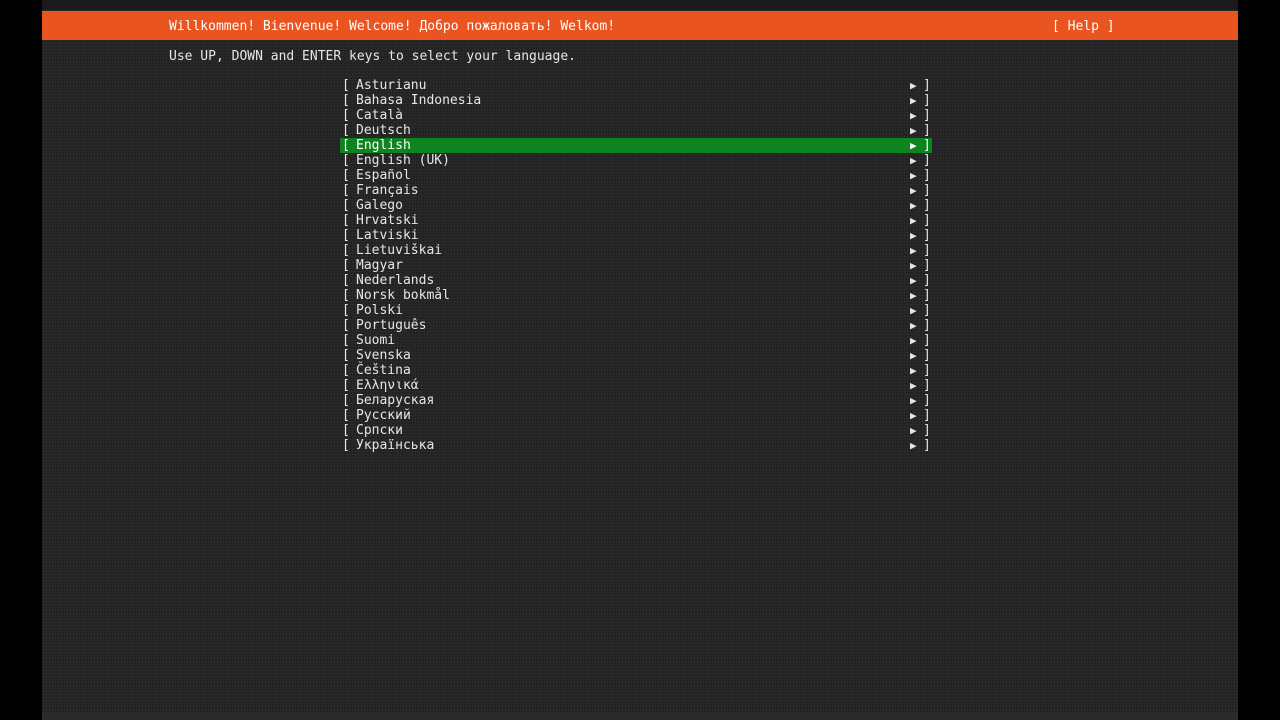 The width and height of the screenshot is (1280, 720). I want to click on language-label: Português, so click(391, 325).